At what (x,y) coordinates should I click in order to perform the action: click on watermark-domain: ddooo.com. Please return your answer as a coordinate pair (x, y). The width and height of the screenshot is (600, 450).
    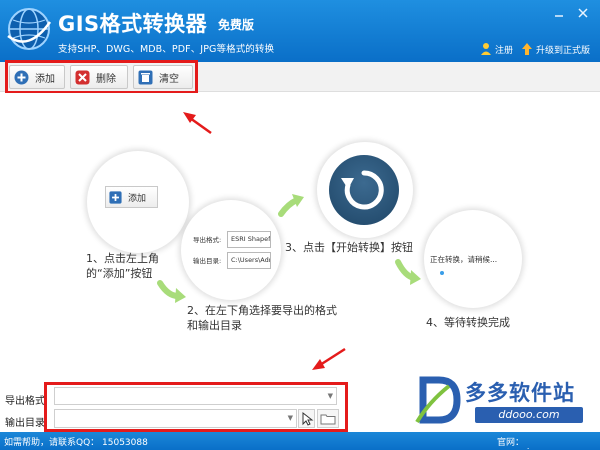
    Looking at the image, I should click on (529, 415).